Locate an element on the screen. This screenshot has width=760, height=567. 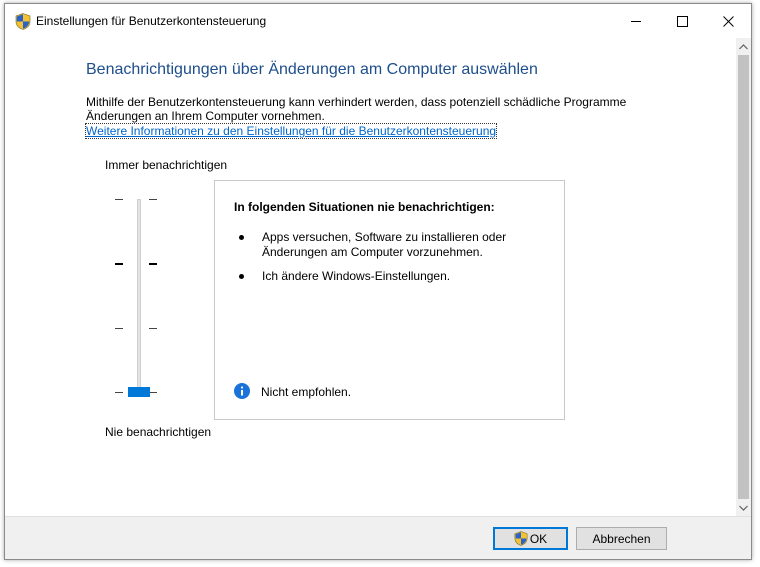
maximize-icon is located at coordinates (682, 21).